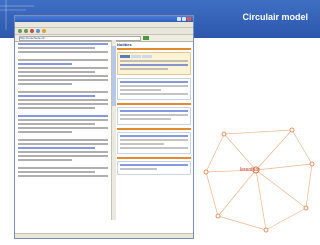  What do you see at coordinates (104, 19) in the screenshot?
I see `window-titlebar` at bounding box center [104, 19].